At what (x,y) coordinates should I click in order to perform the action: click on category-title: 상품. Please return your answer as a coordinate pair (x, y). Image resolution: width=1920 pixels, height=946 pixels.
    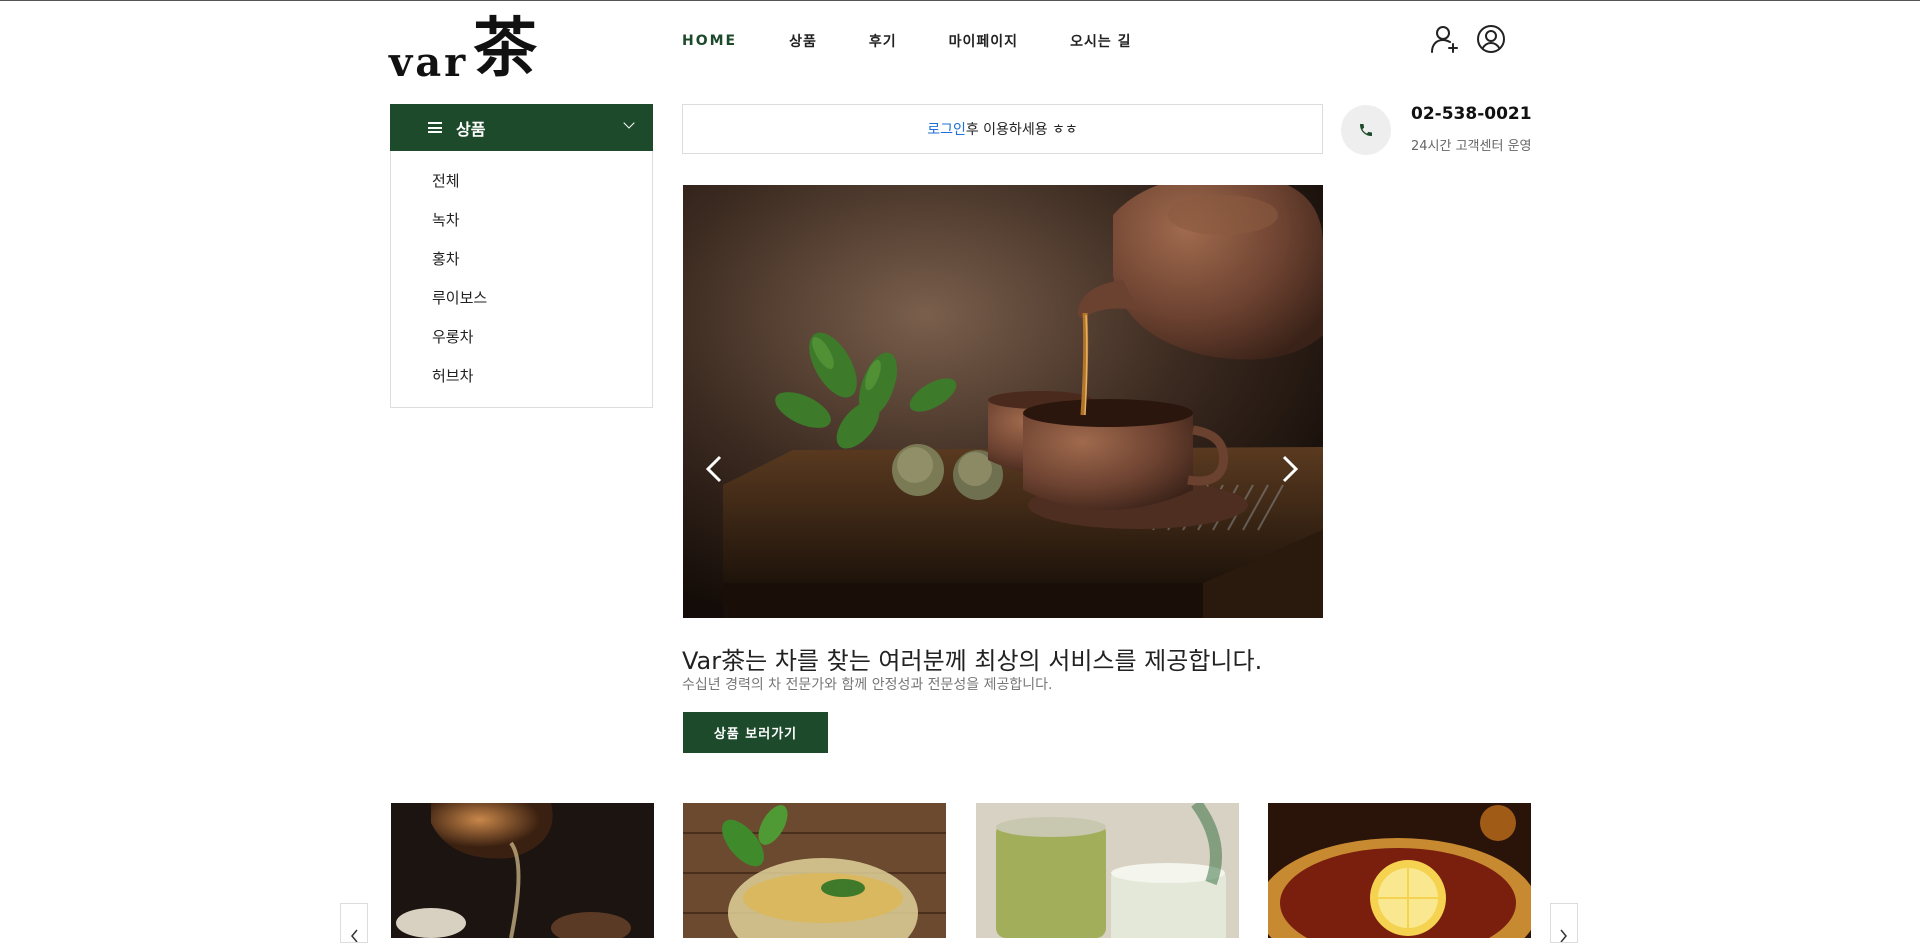
    Looking at the image, I should click on (471, 129).